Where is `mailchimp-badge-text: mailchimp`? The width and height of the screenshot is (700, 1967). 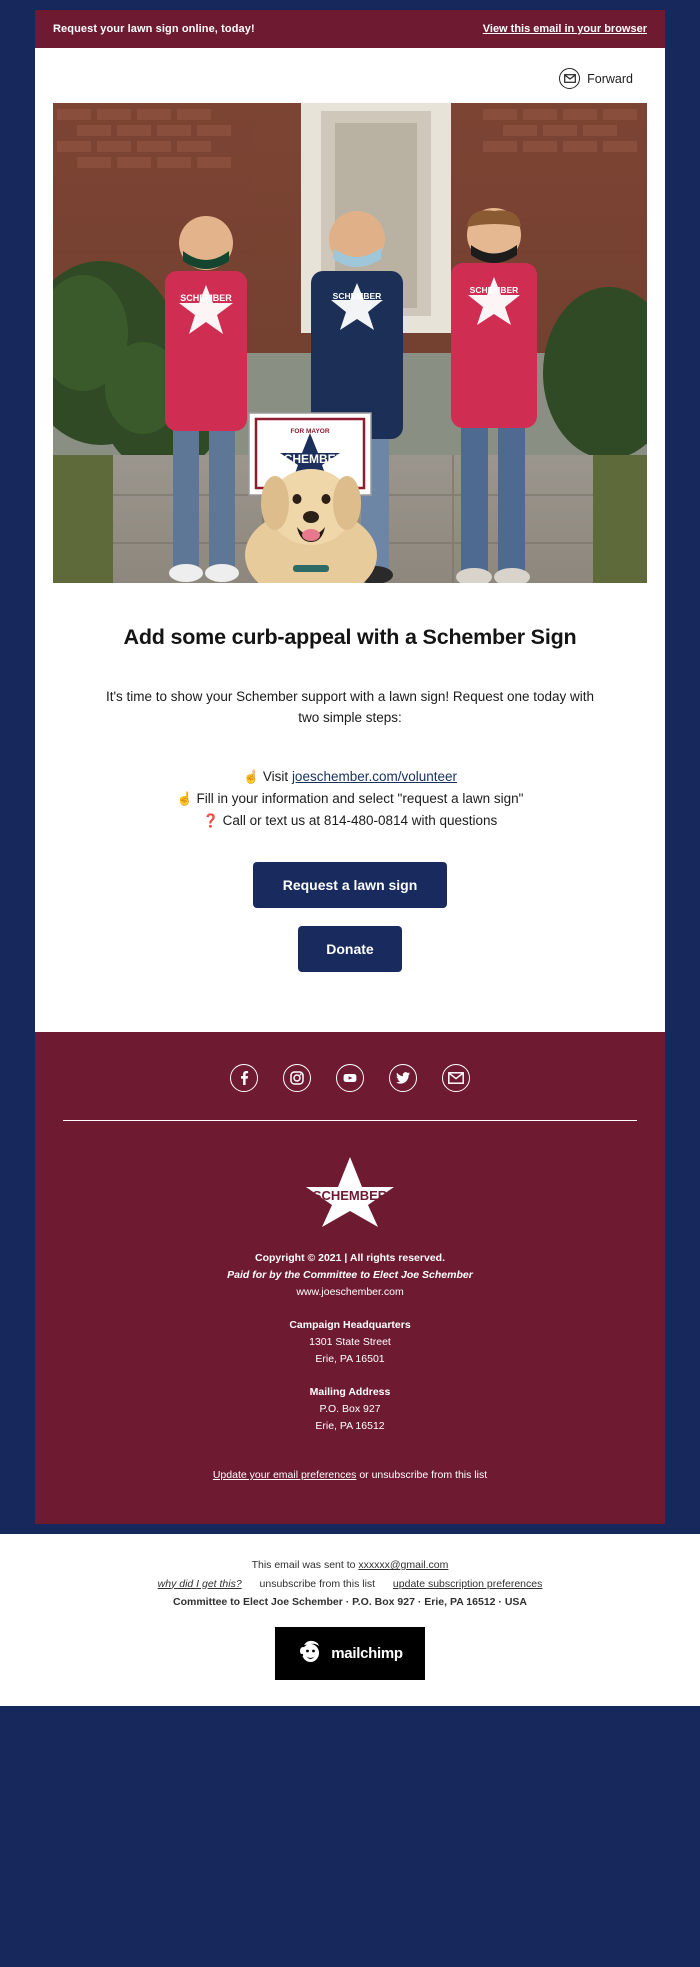 mailchimp-badge-text: mailchimp is located at coordinates (367, 1654).